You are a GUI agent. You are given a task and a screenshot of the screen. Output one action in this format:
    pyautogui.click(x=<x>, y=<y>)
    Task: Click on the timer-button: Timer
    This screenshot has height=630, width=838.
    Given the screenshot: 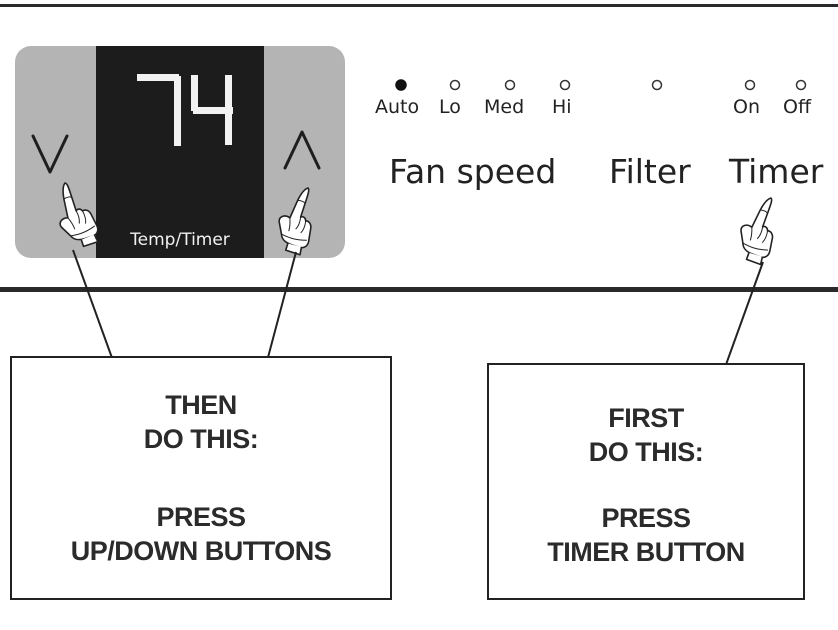 What is the action you would take?
    pyautogui.click(x=776, y=171)
    